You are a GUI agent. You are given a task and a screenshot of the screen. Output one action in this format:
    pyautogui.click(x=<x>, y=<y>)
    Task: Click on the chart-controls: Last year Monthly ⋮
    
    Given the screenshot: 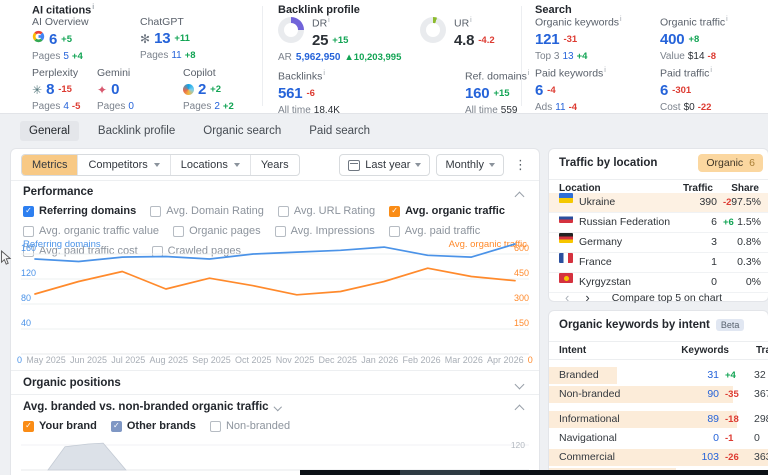 What is the action you would take?
    pyautogui.click(x=435, y=165)
    